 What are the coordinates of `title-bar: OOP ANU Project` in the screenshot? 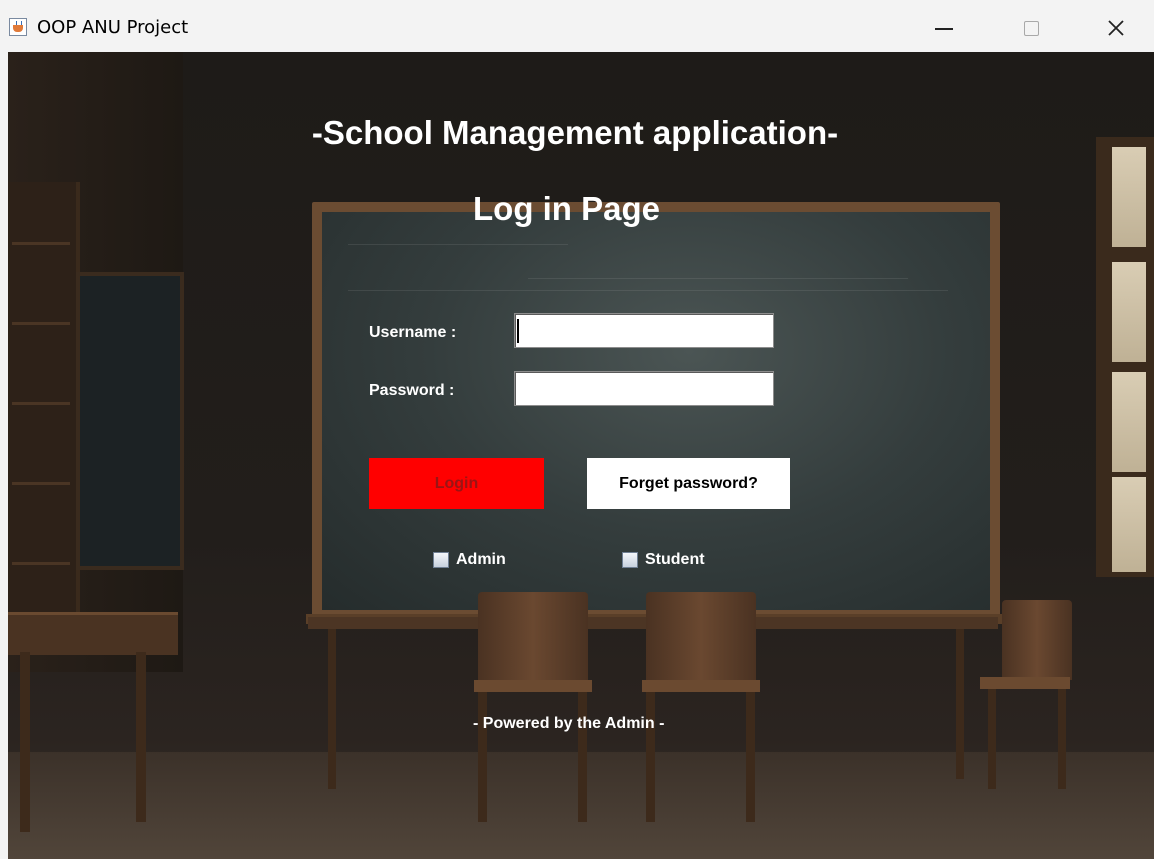 It's located at (577, 26).